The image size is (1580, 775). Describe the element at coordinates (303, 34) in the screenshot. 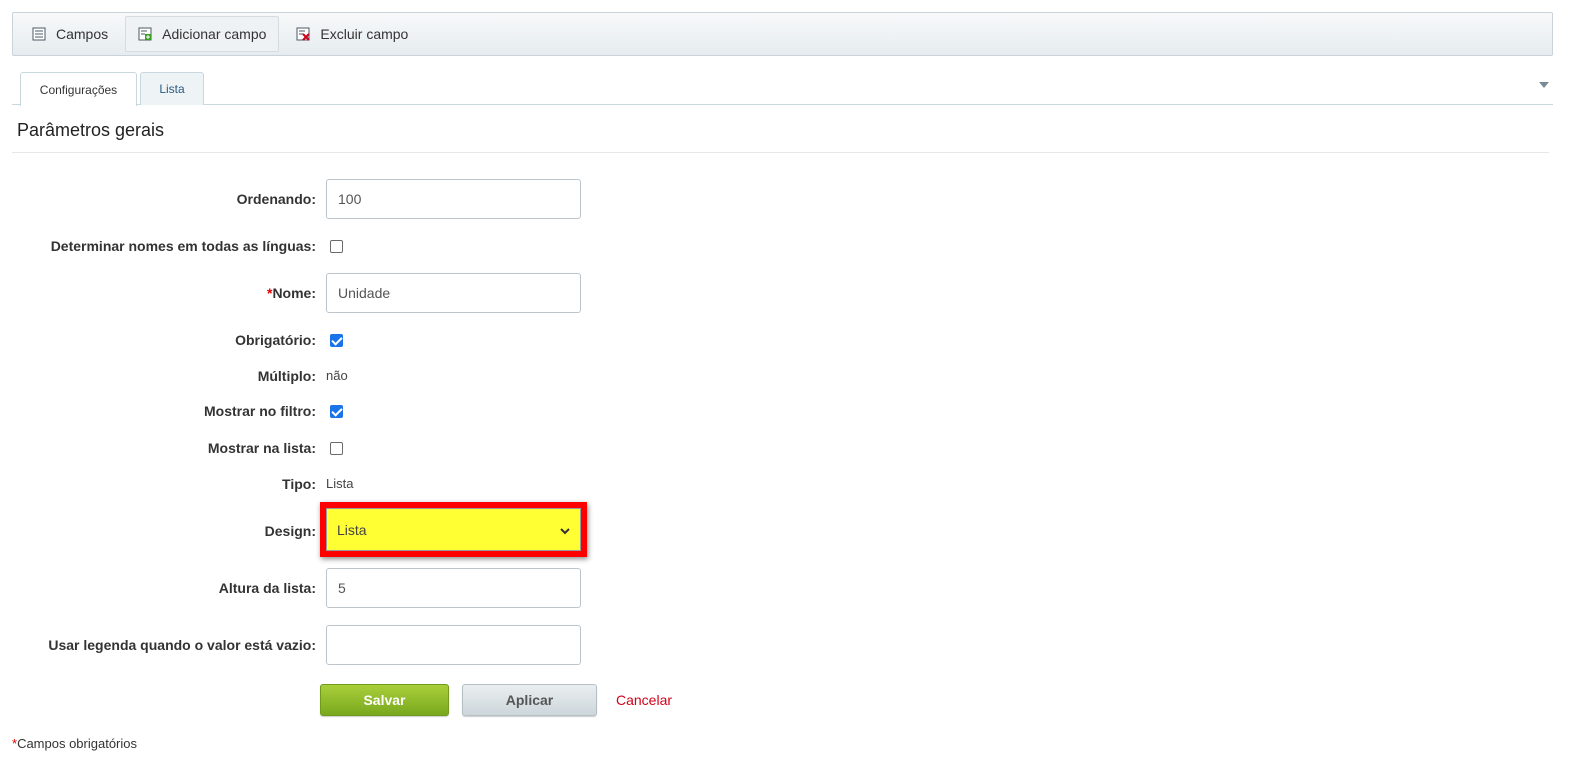

I see `delete-field-icon` at that location.